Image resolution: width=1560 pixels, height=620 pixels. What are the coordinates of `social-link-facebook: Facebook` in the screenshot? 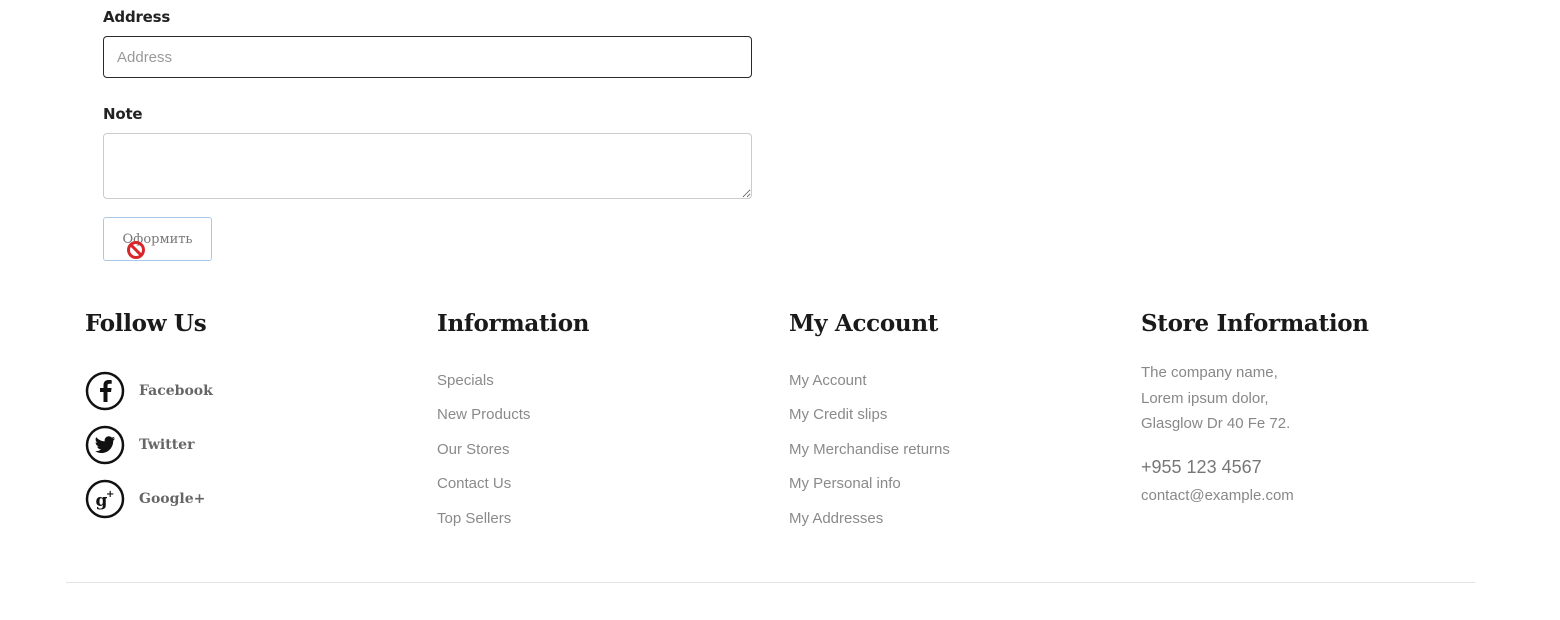 It's located at (149, 391).